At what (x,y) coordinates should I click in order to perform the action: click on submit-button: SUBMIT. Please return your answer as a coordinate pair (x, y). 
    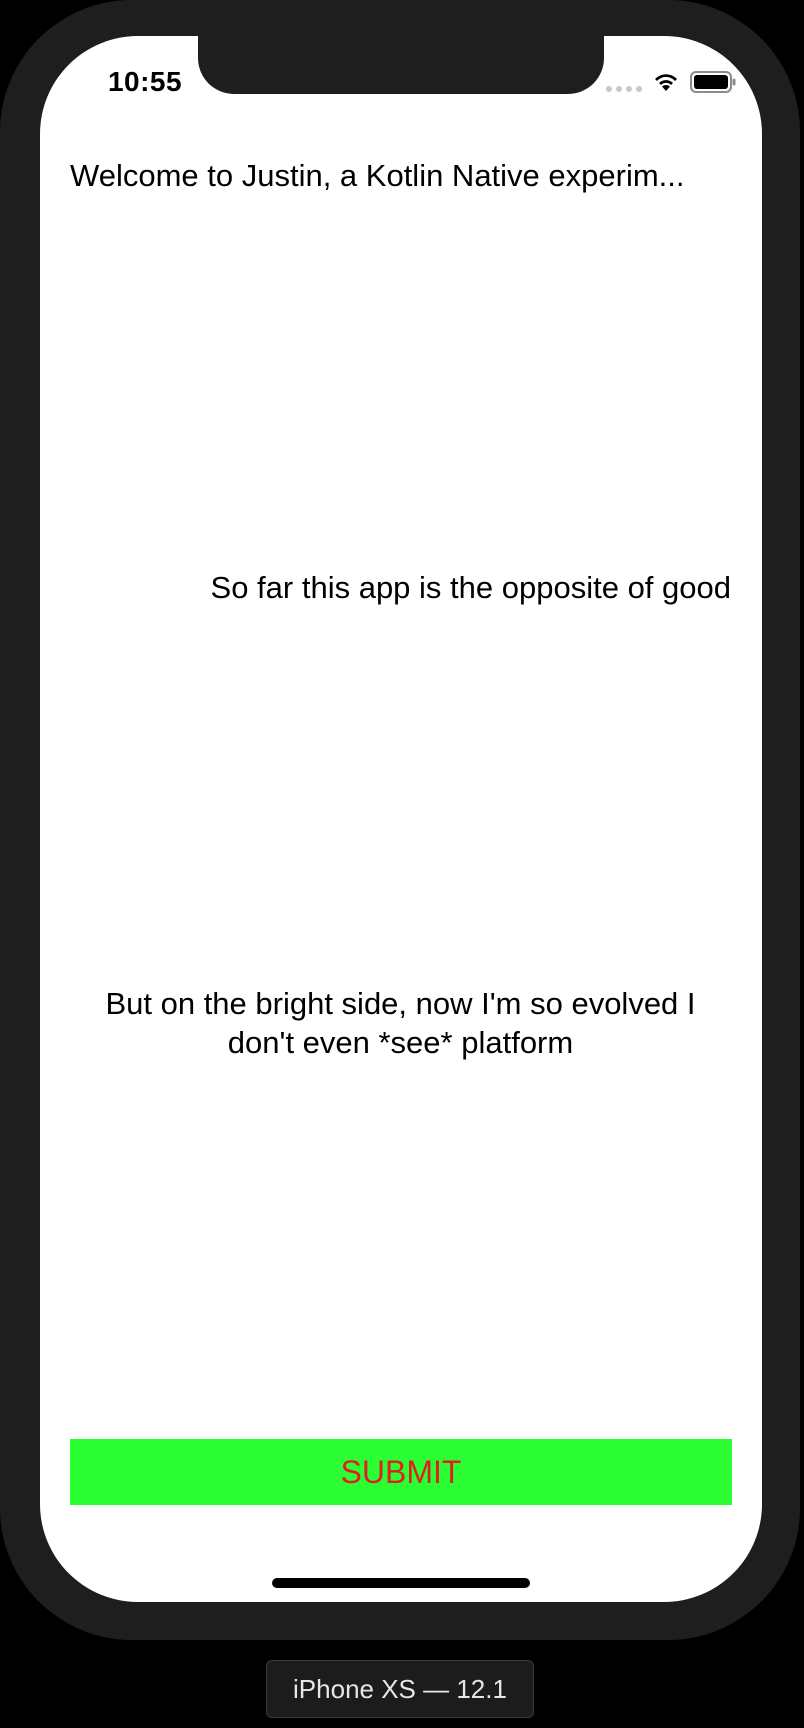
    Looking at the image, I should click on (401, 1472).